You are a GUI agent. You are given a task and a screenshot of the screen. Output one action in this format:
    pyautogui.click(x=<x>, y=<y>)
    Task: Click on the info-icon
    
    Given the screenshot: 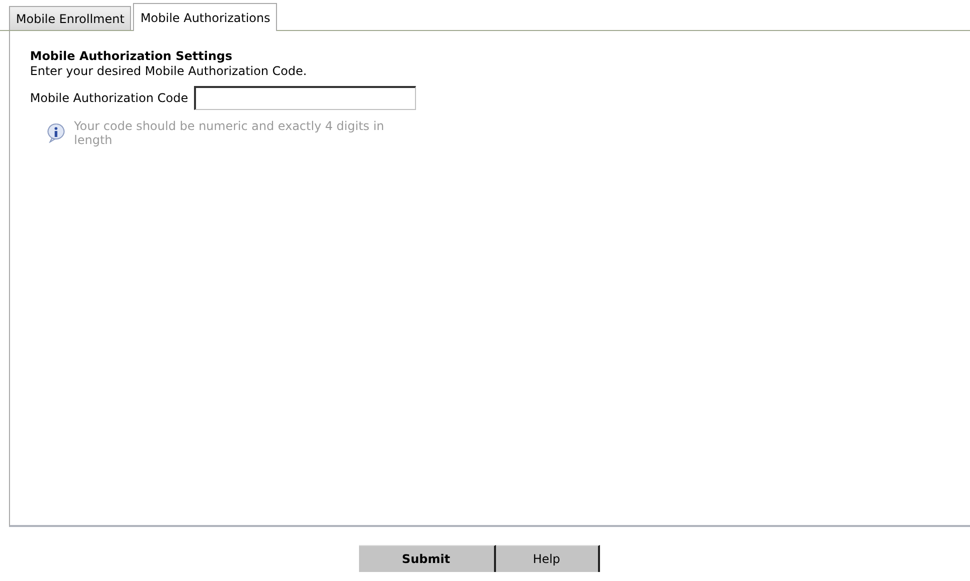 What is the action you would take?
    pyautogui.click(x=56, y=133)
    